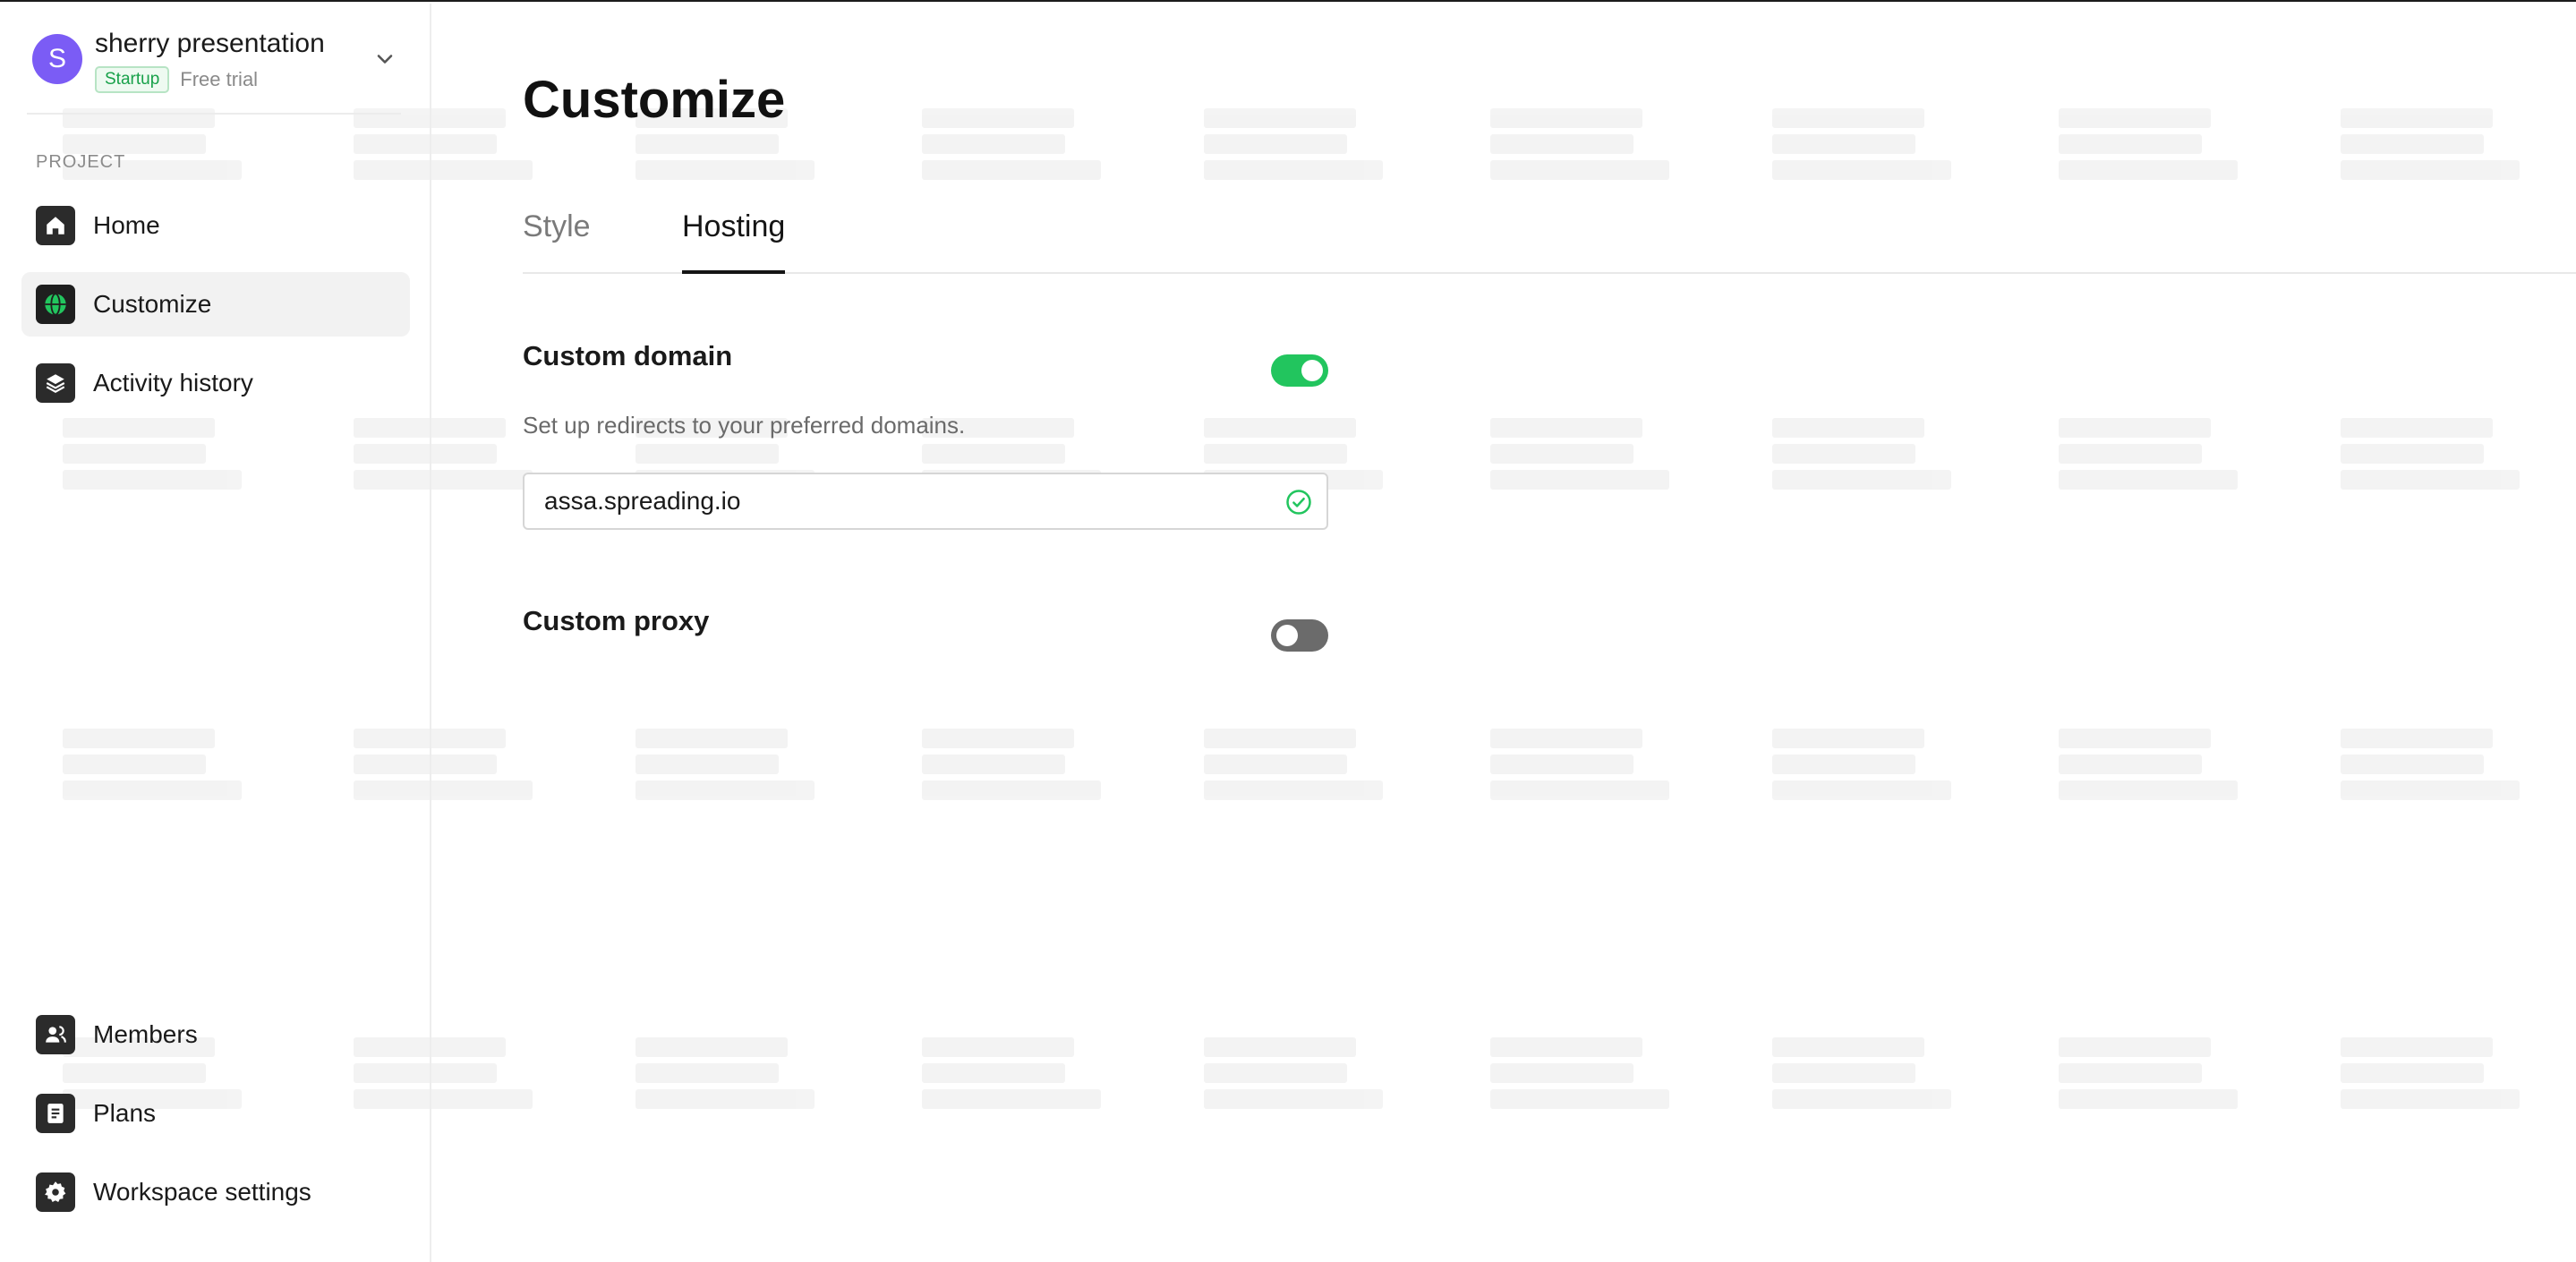 The height and width of the screenshot is (1262, 2576). I want to click on sidebar-item-plans: Plans, so click(215, 1113).